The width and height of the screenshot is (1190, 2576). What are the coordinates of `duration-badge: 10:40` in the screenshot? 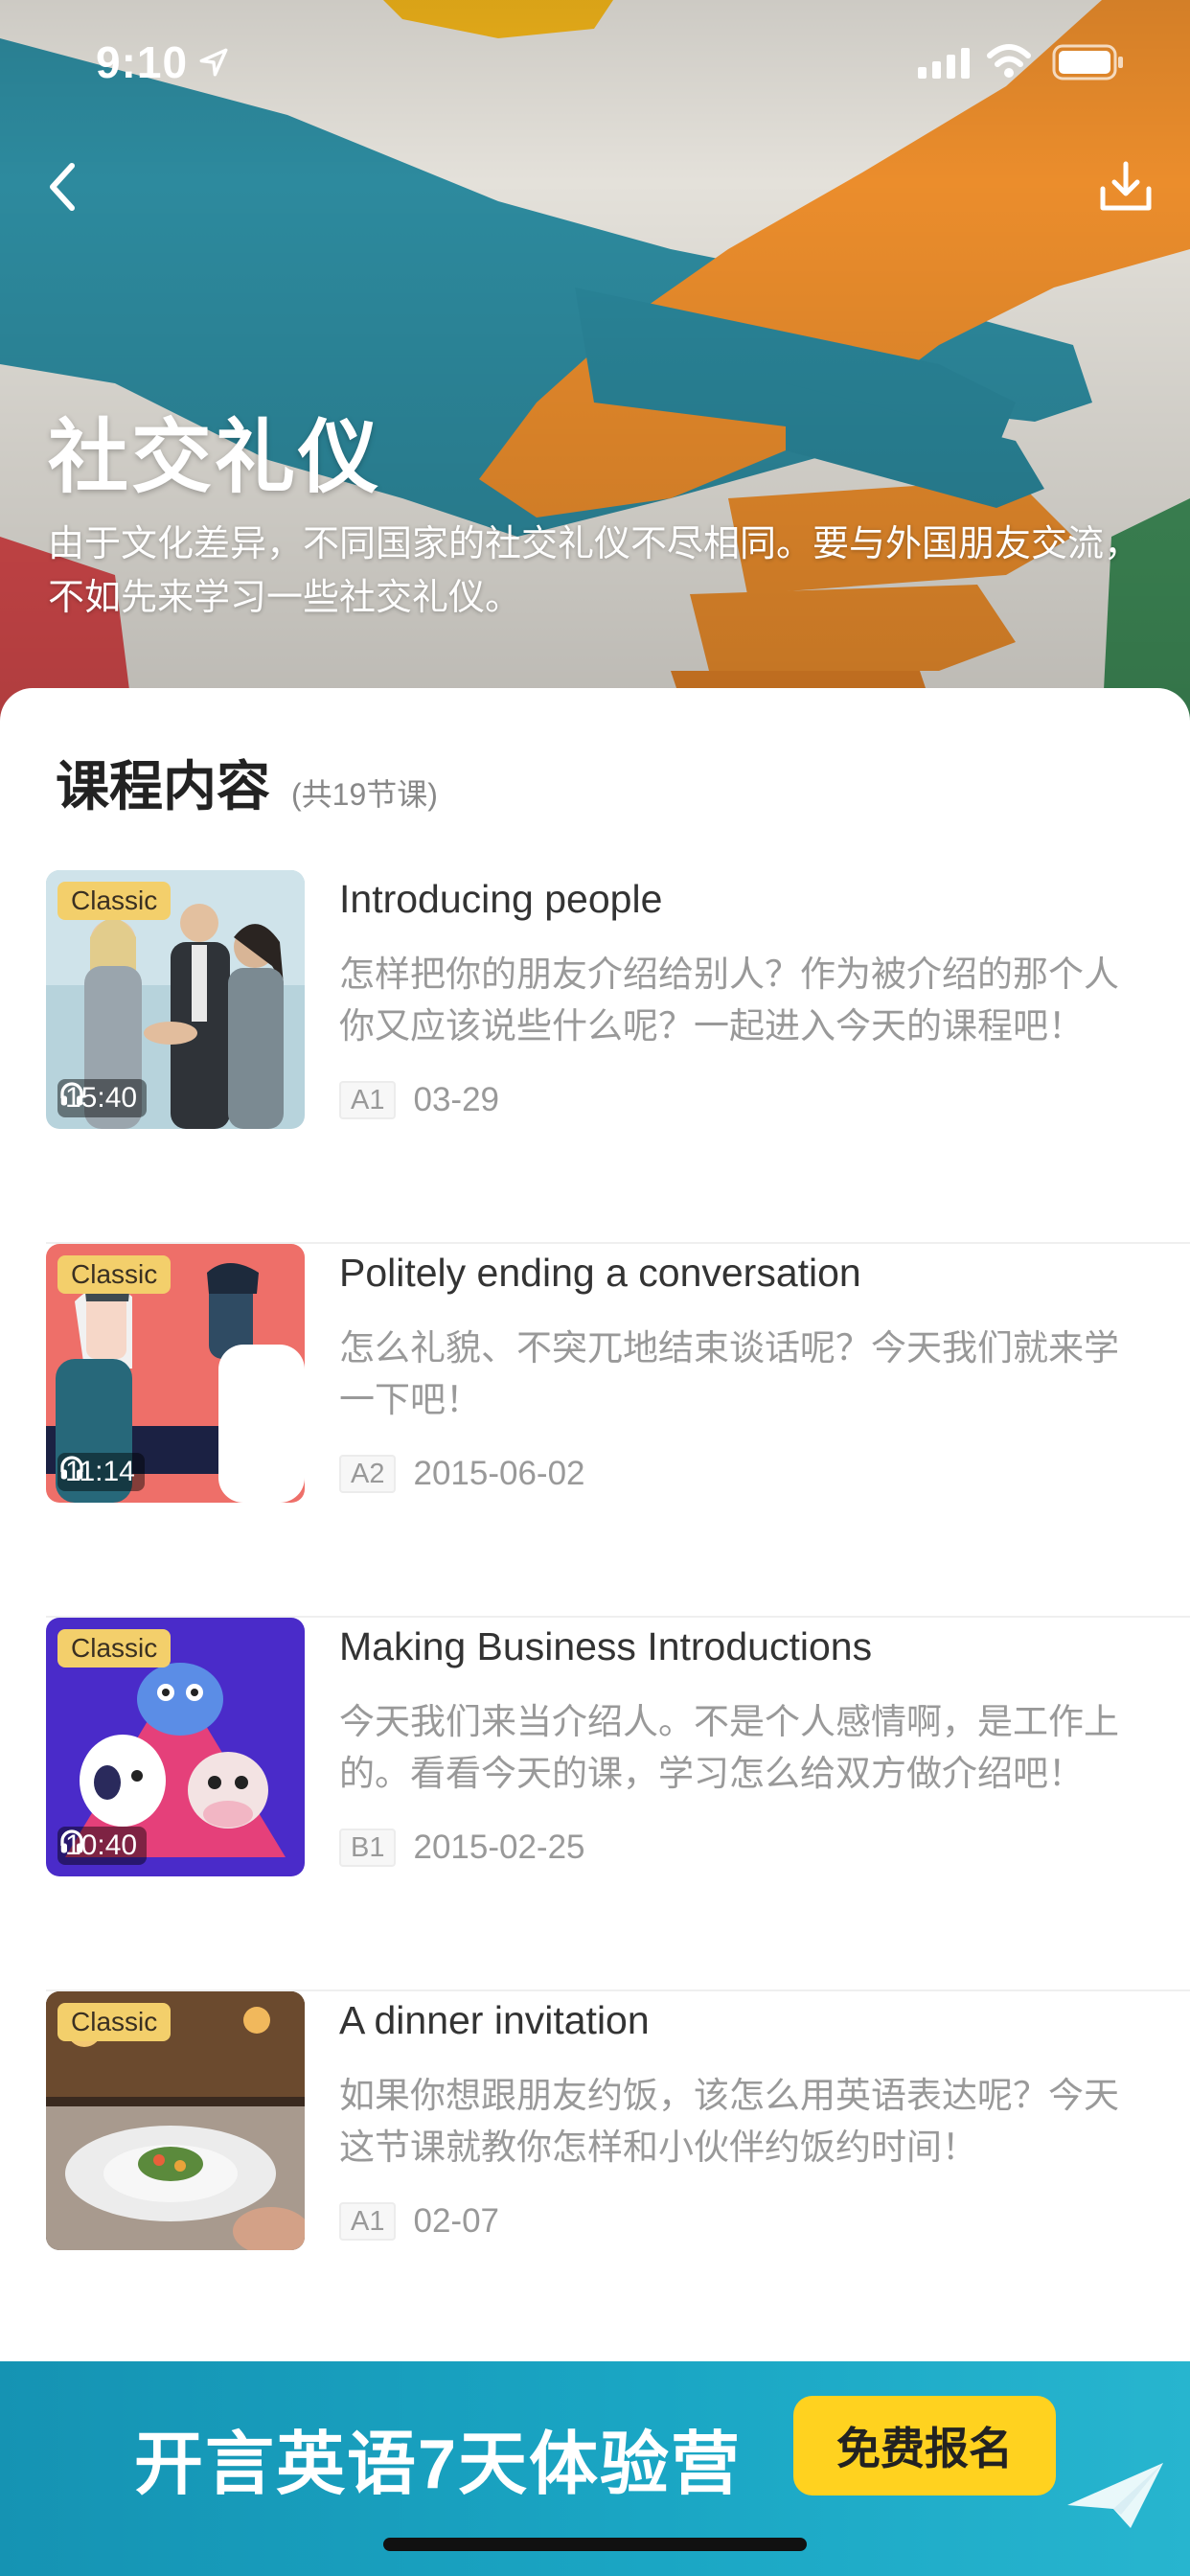 It's located at (103, 1846).